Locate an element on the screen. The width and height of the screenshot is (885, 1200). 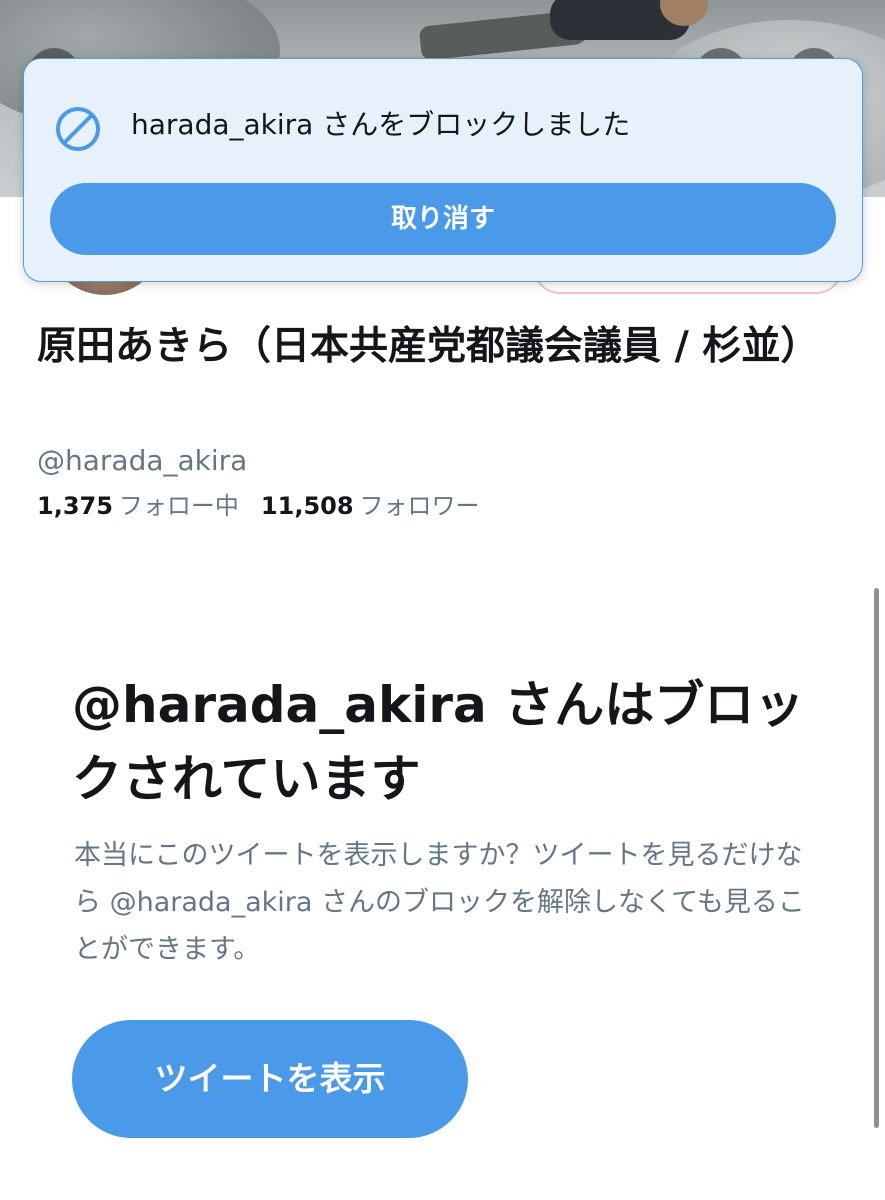
followers-label: フォロワー is located at coordinates (419, 506).